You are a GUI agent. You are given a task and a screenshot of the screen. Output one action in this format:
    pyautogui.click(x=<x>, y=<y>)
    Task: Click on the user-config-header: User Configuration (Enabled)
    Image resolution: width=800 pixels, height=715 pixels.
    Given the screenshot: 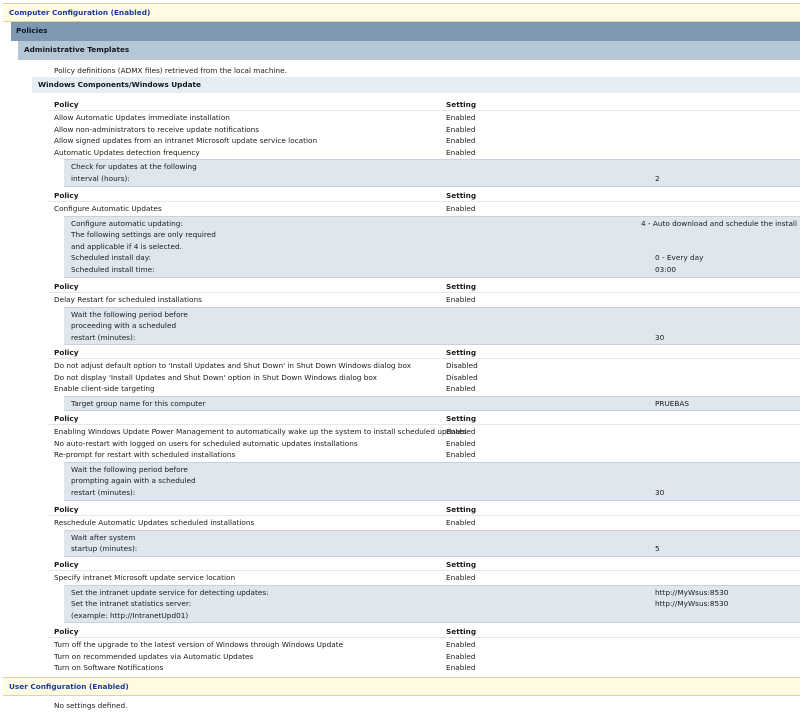 What is the action you would take?
    pyautogui.click(x=401, y=686)
    